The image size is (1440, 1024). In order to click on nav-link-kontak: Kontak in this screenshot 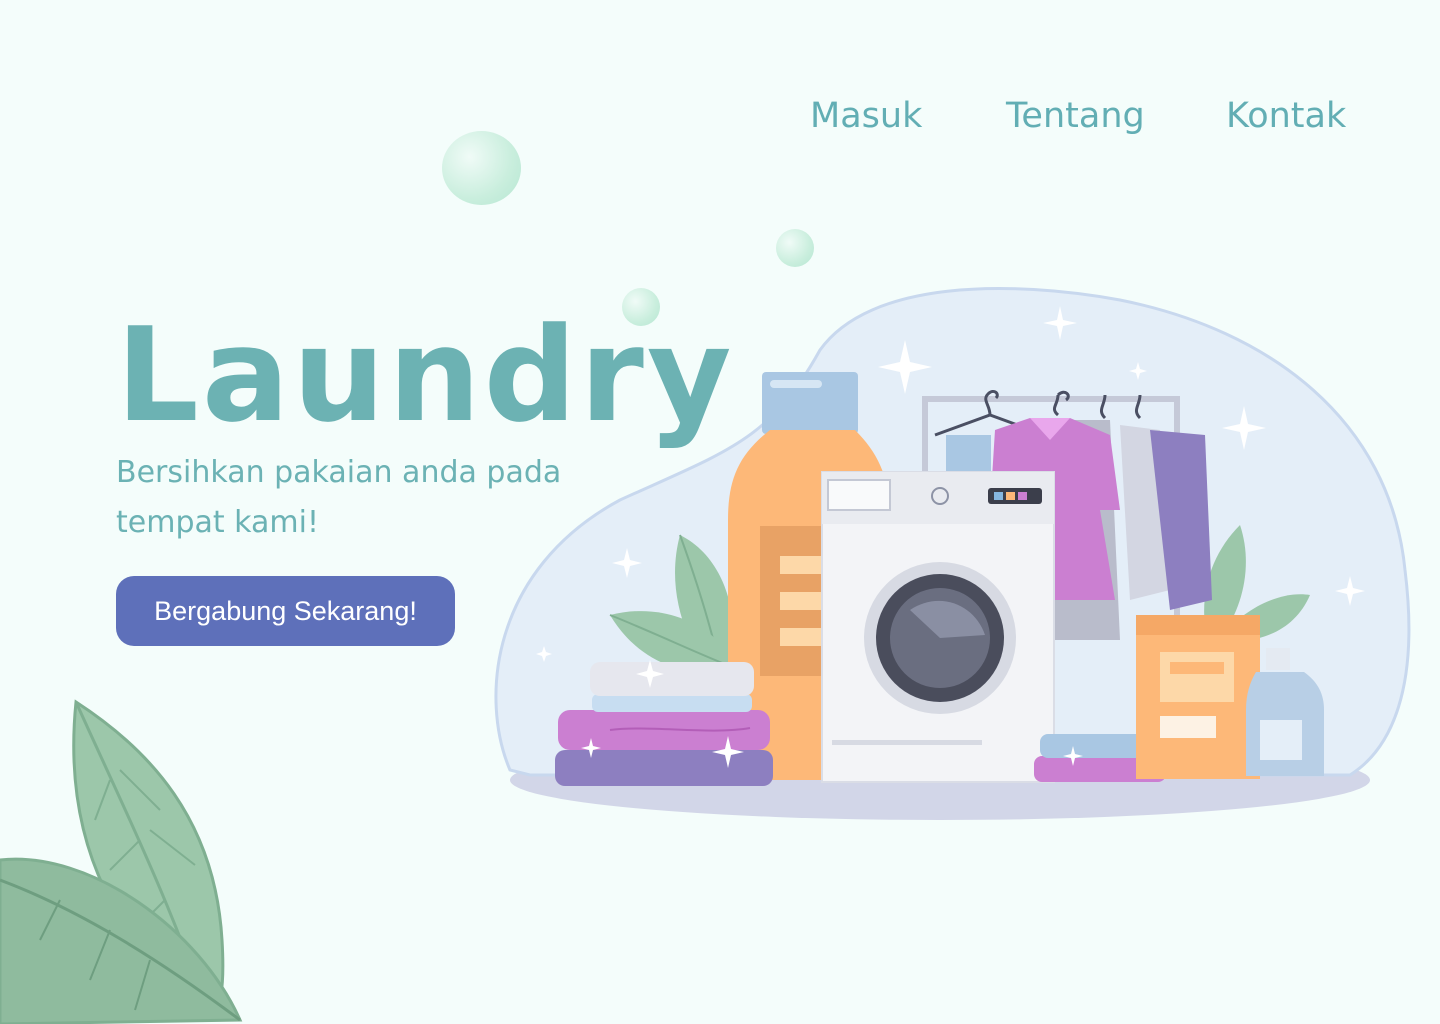, I will do `click(1286, 116)`.